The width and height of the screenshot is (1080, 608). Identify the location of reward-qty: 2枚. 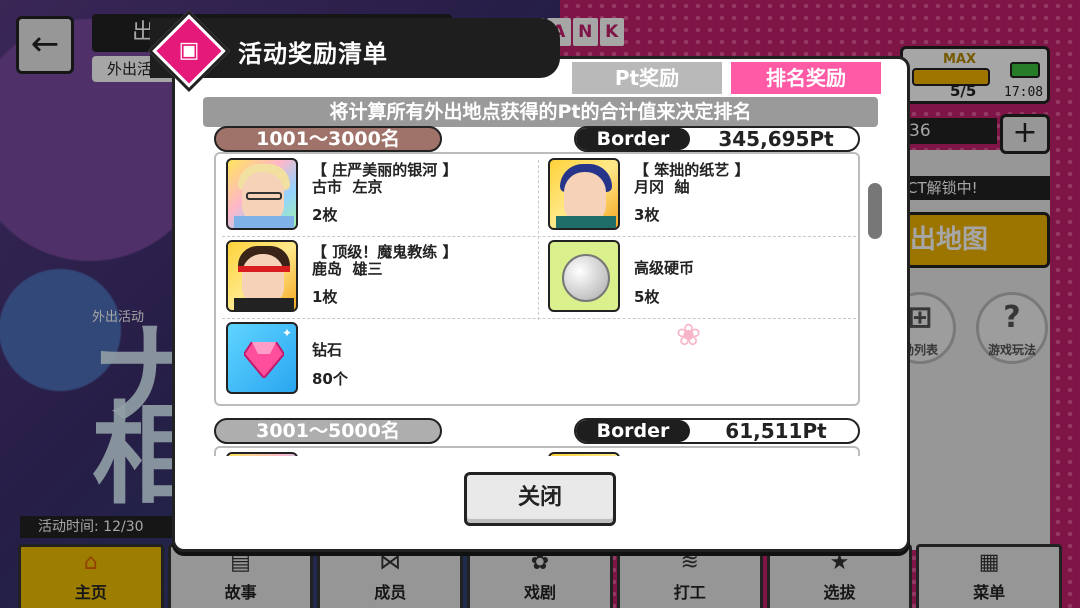
(325, 215).